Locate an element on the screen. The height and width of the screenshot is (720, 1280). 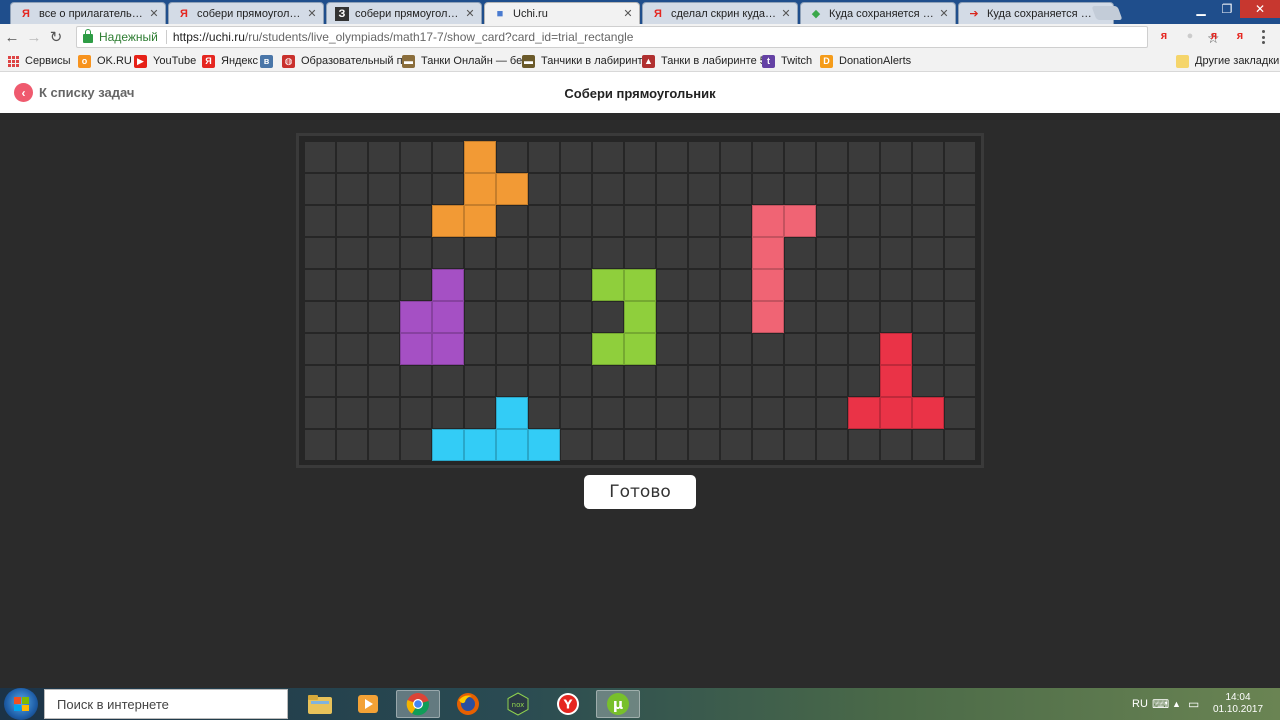
forward-arrow-icon: → is located at coordinates (34, 37).